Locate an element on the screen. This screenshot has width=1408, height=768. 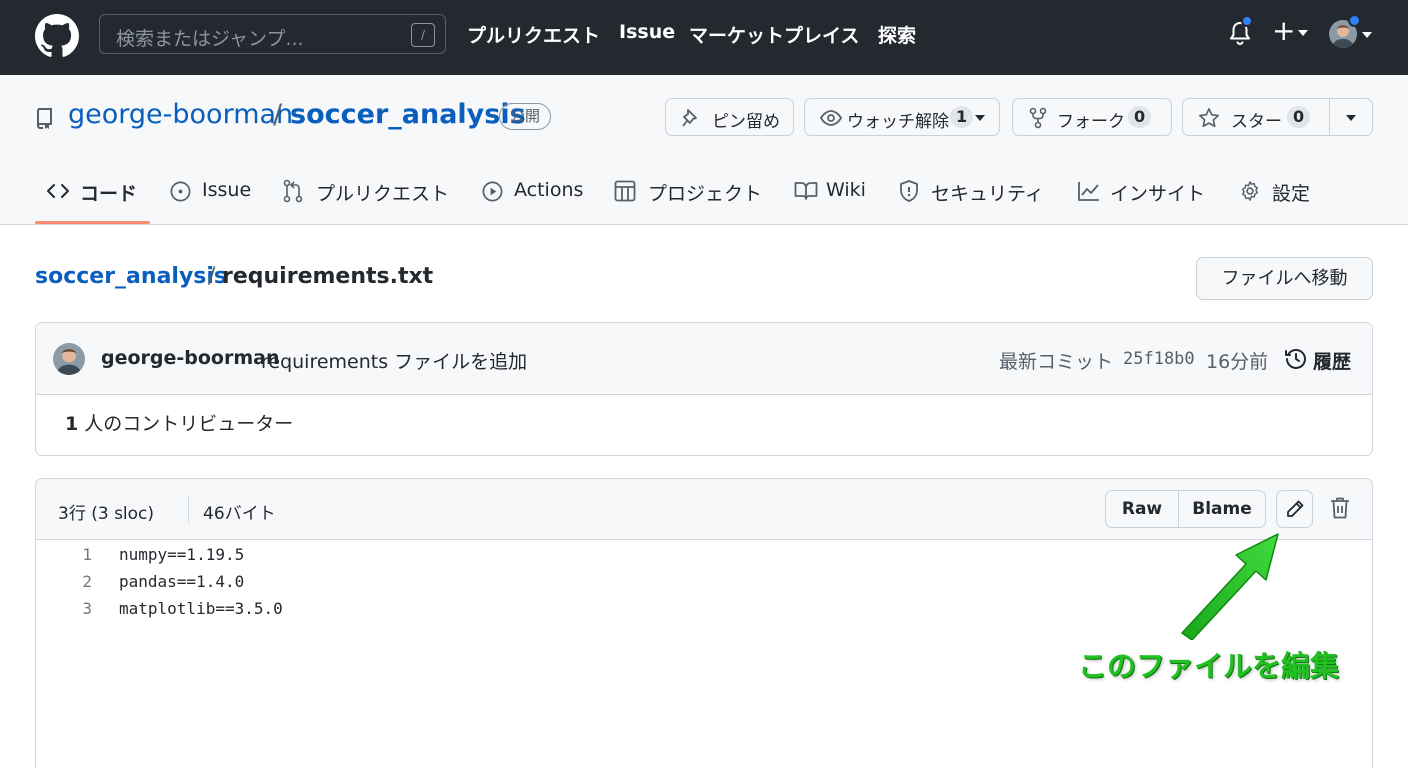
tab-insights: インサイト is located at coordinates (1142, 191).